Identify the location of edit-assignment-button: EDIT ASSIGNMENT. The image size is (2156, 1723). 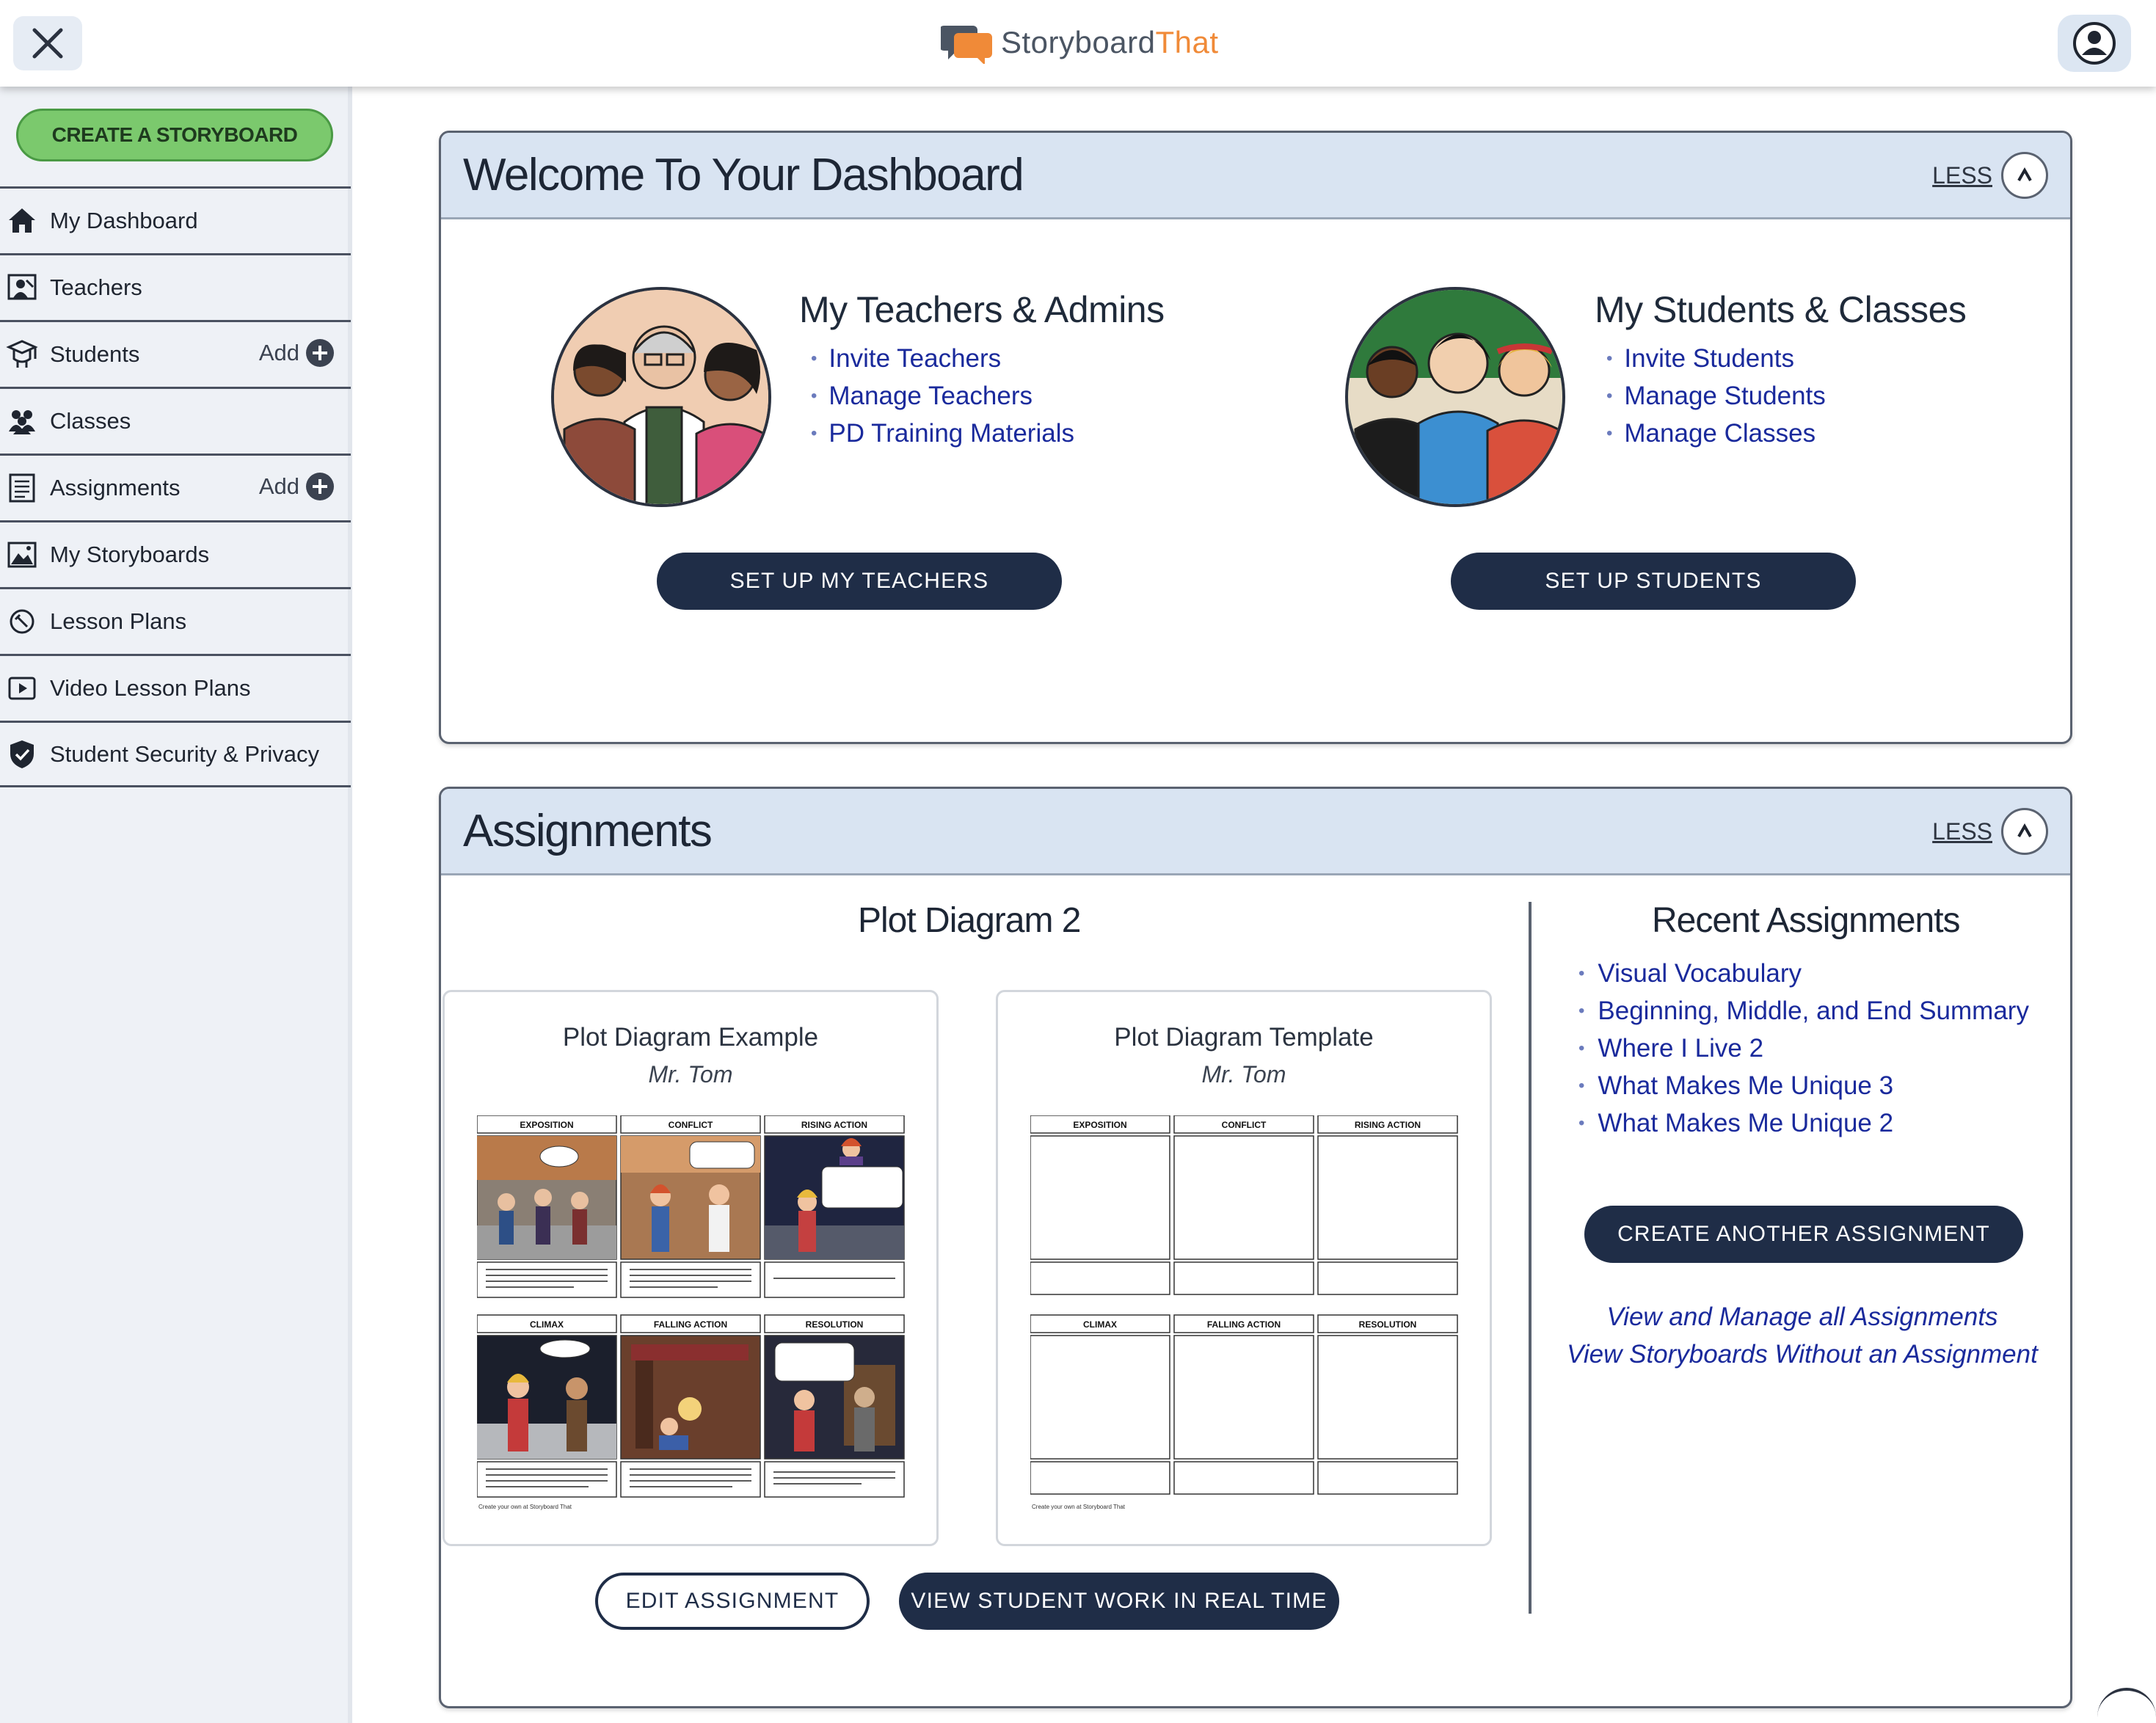
(732, 1601).